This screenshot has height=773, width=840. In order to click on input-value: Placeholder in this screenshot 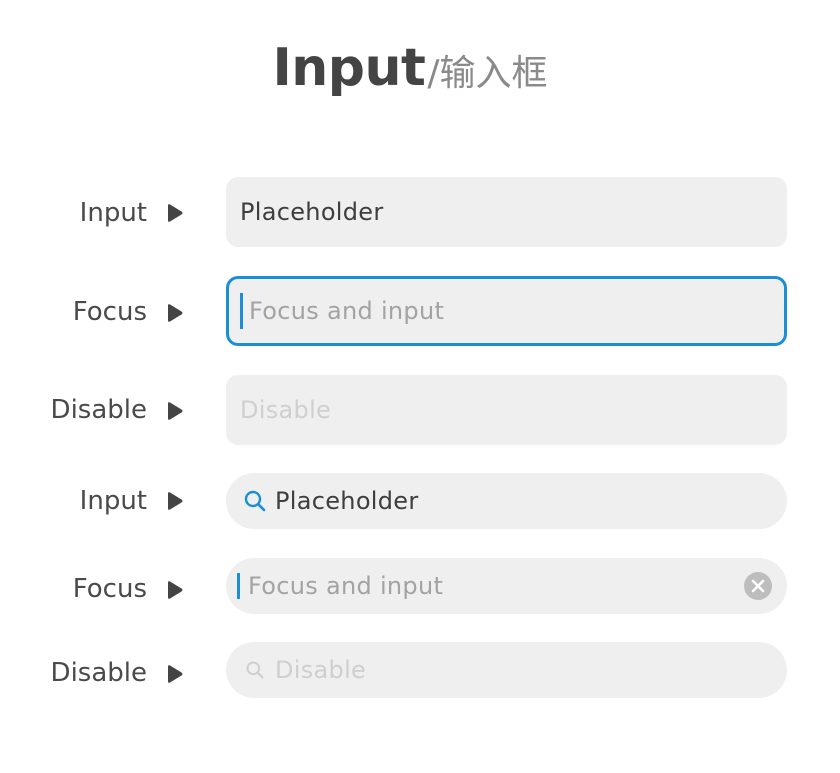, I will do `click(312, 212)`.